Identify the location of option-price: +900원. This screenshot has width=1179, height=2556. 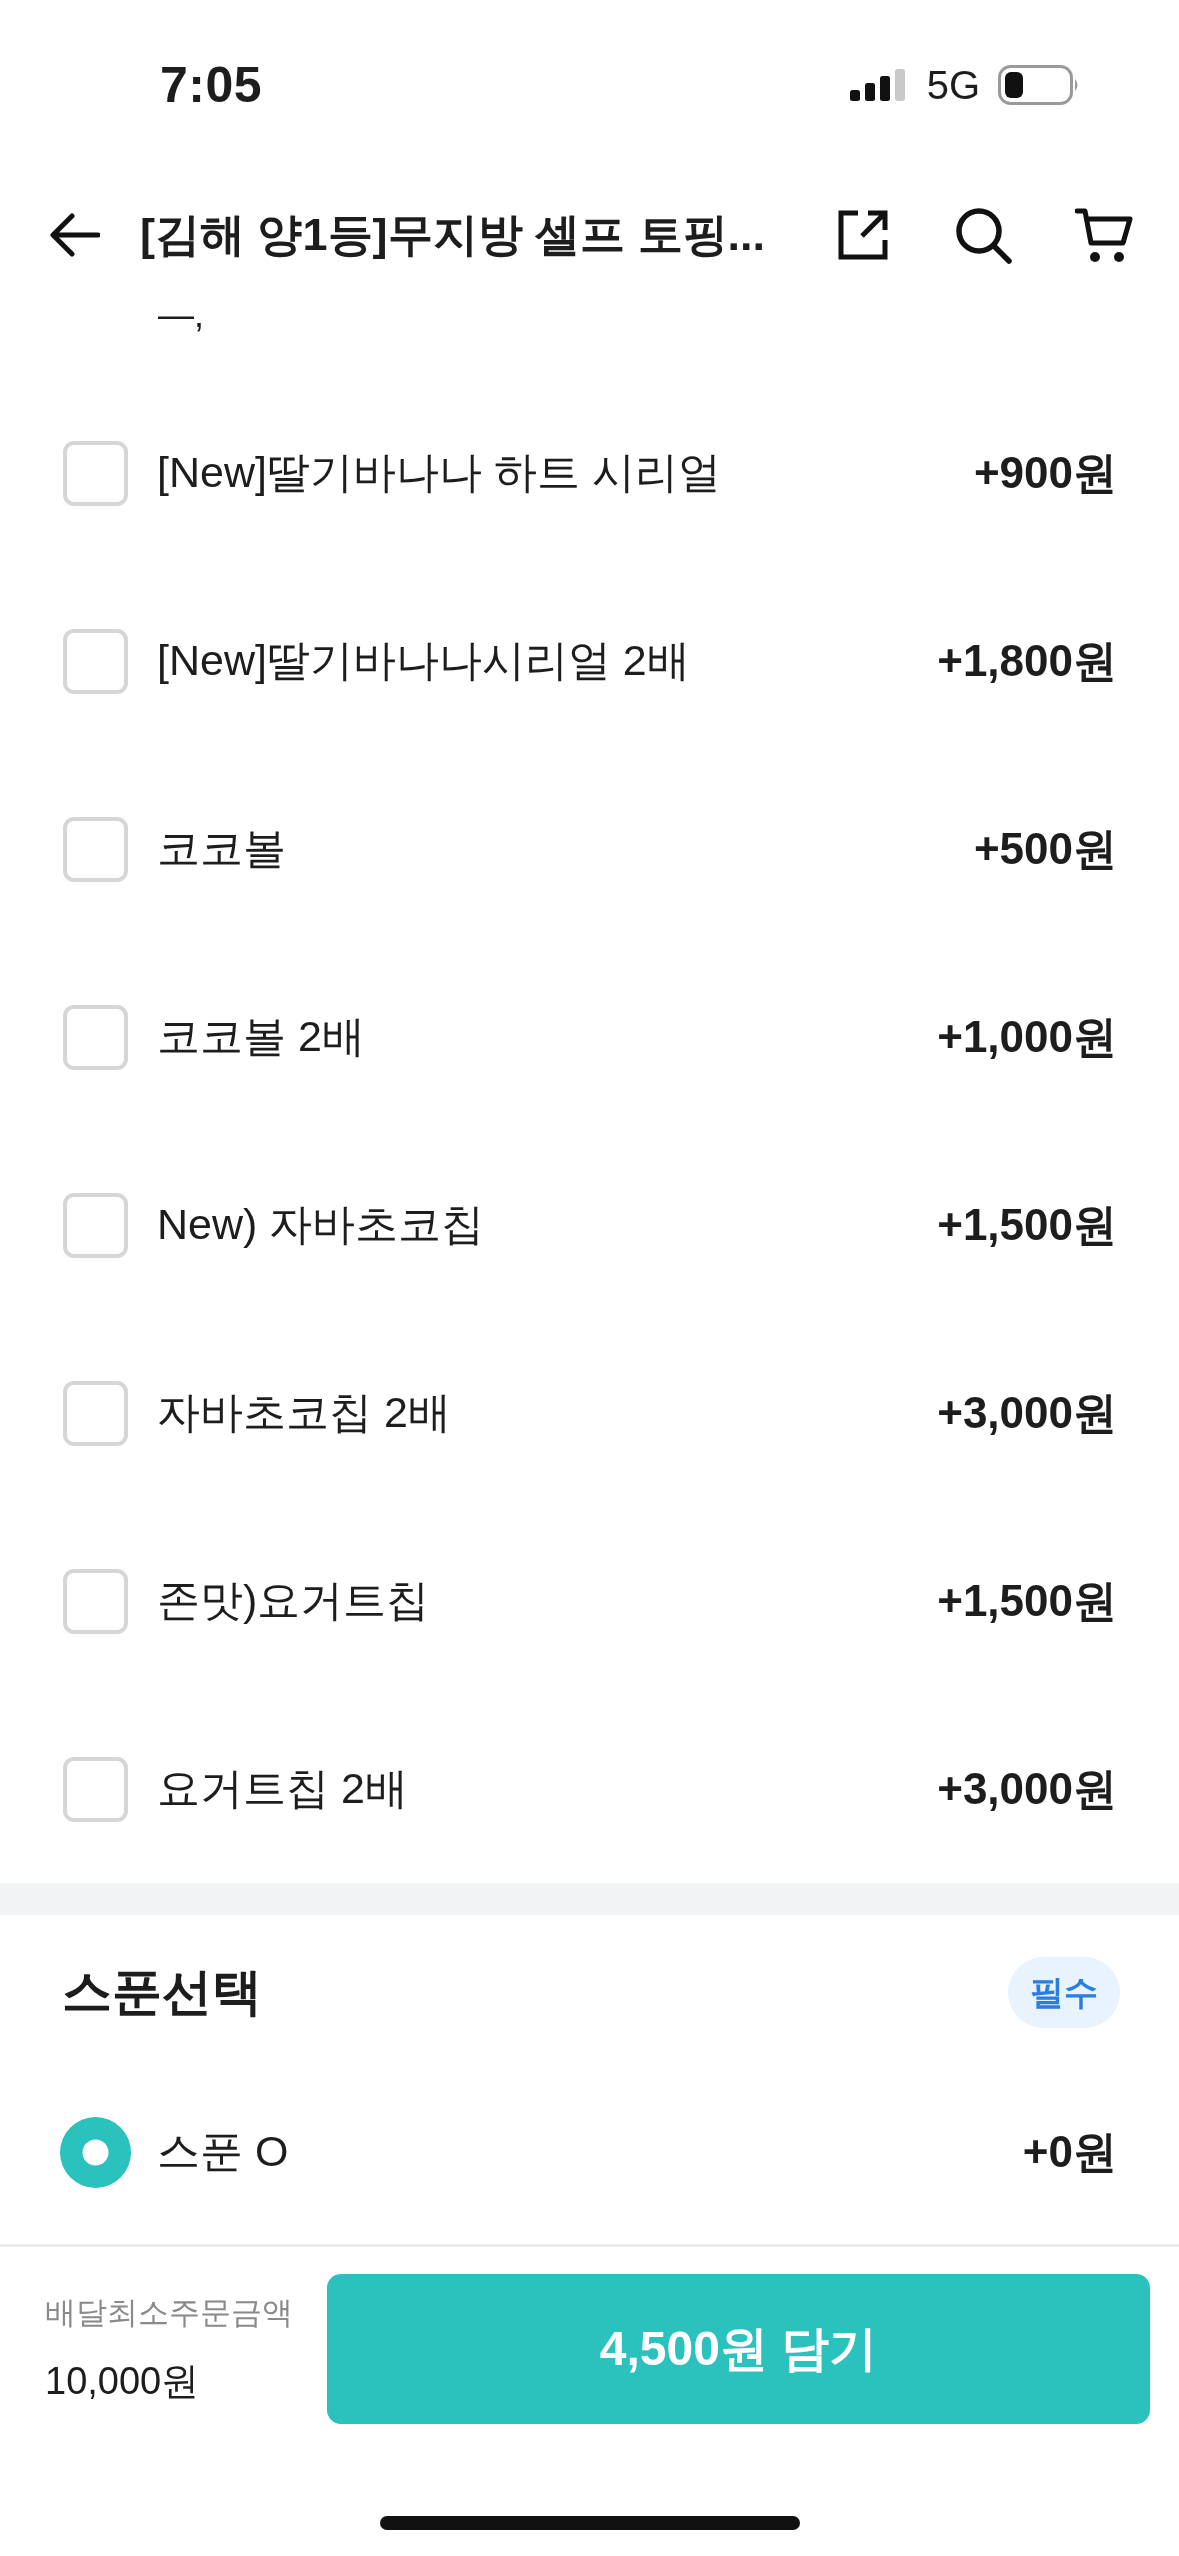
(1045, 472).